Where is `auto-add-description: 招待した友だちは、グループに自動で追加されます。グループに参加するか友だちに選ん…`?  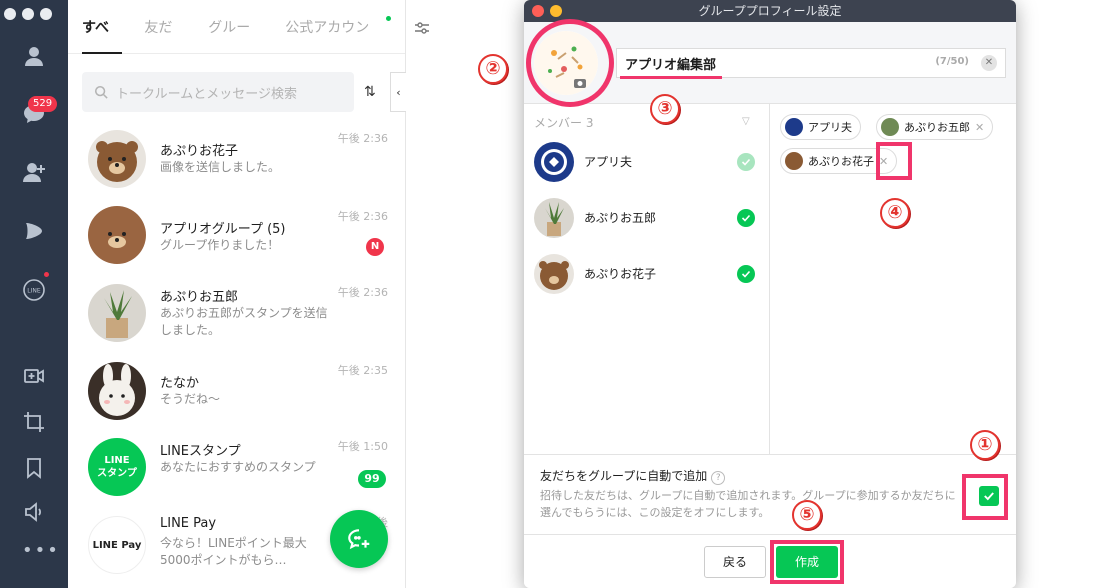 auto-add-description: 招待した友だちは、グループに自動で追加されます。グループに参加するか友だちに選ん… is located at coordinates (748, 504).